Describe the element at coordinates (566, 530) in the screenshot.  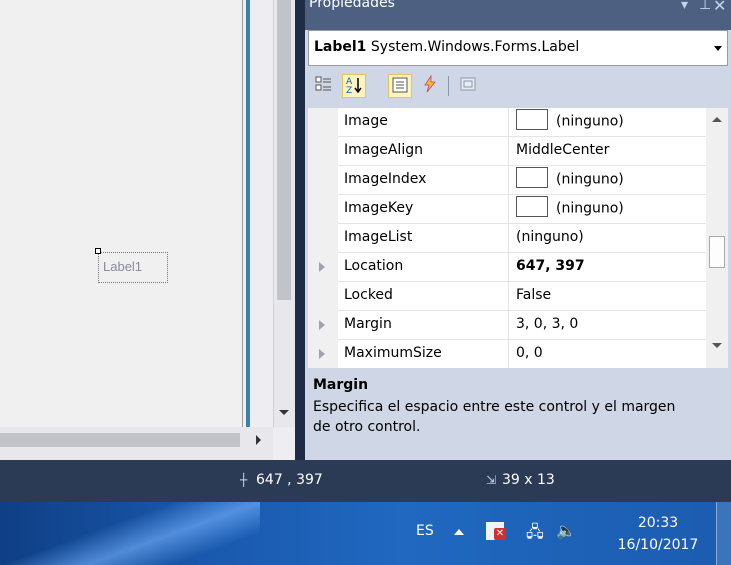
I see `volume-icon: 🔈` at that location.